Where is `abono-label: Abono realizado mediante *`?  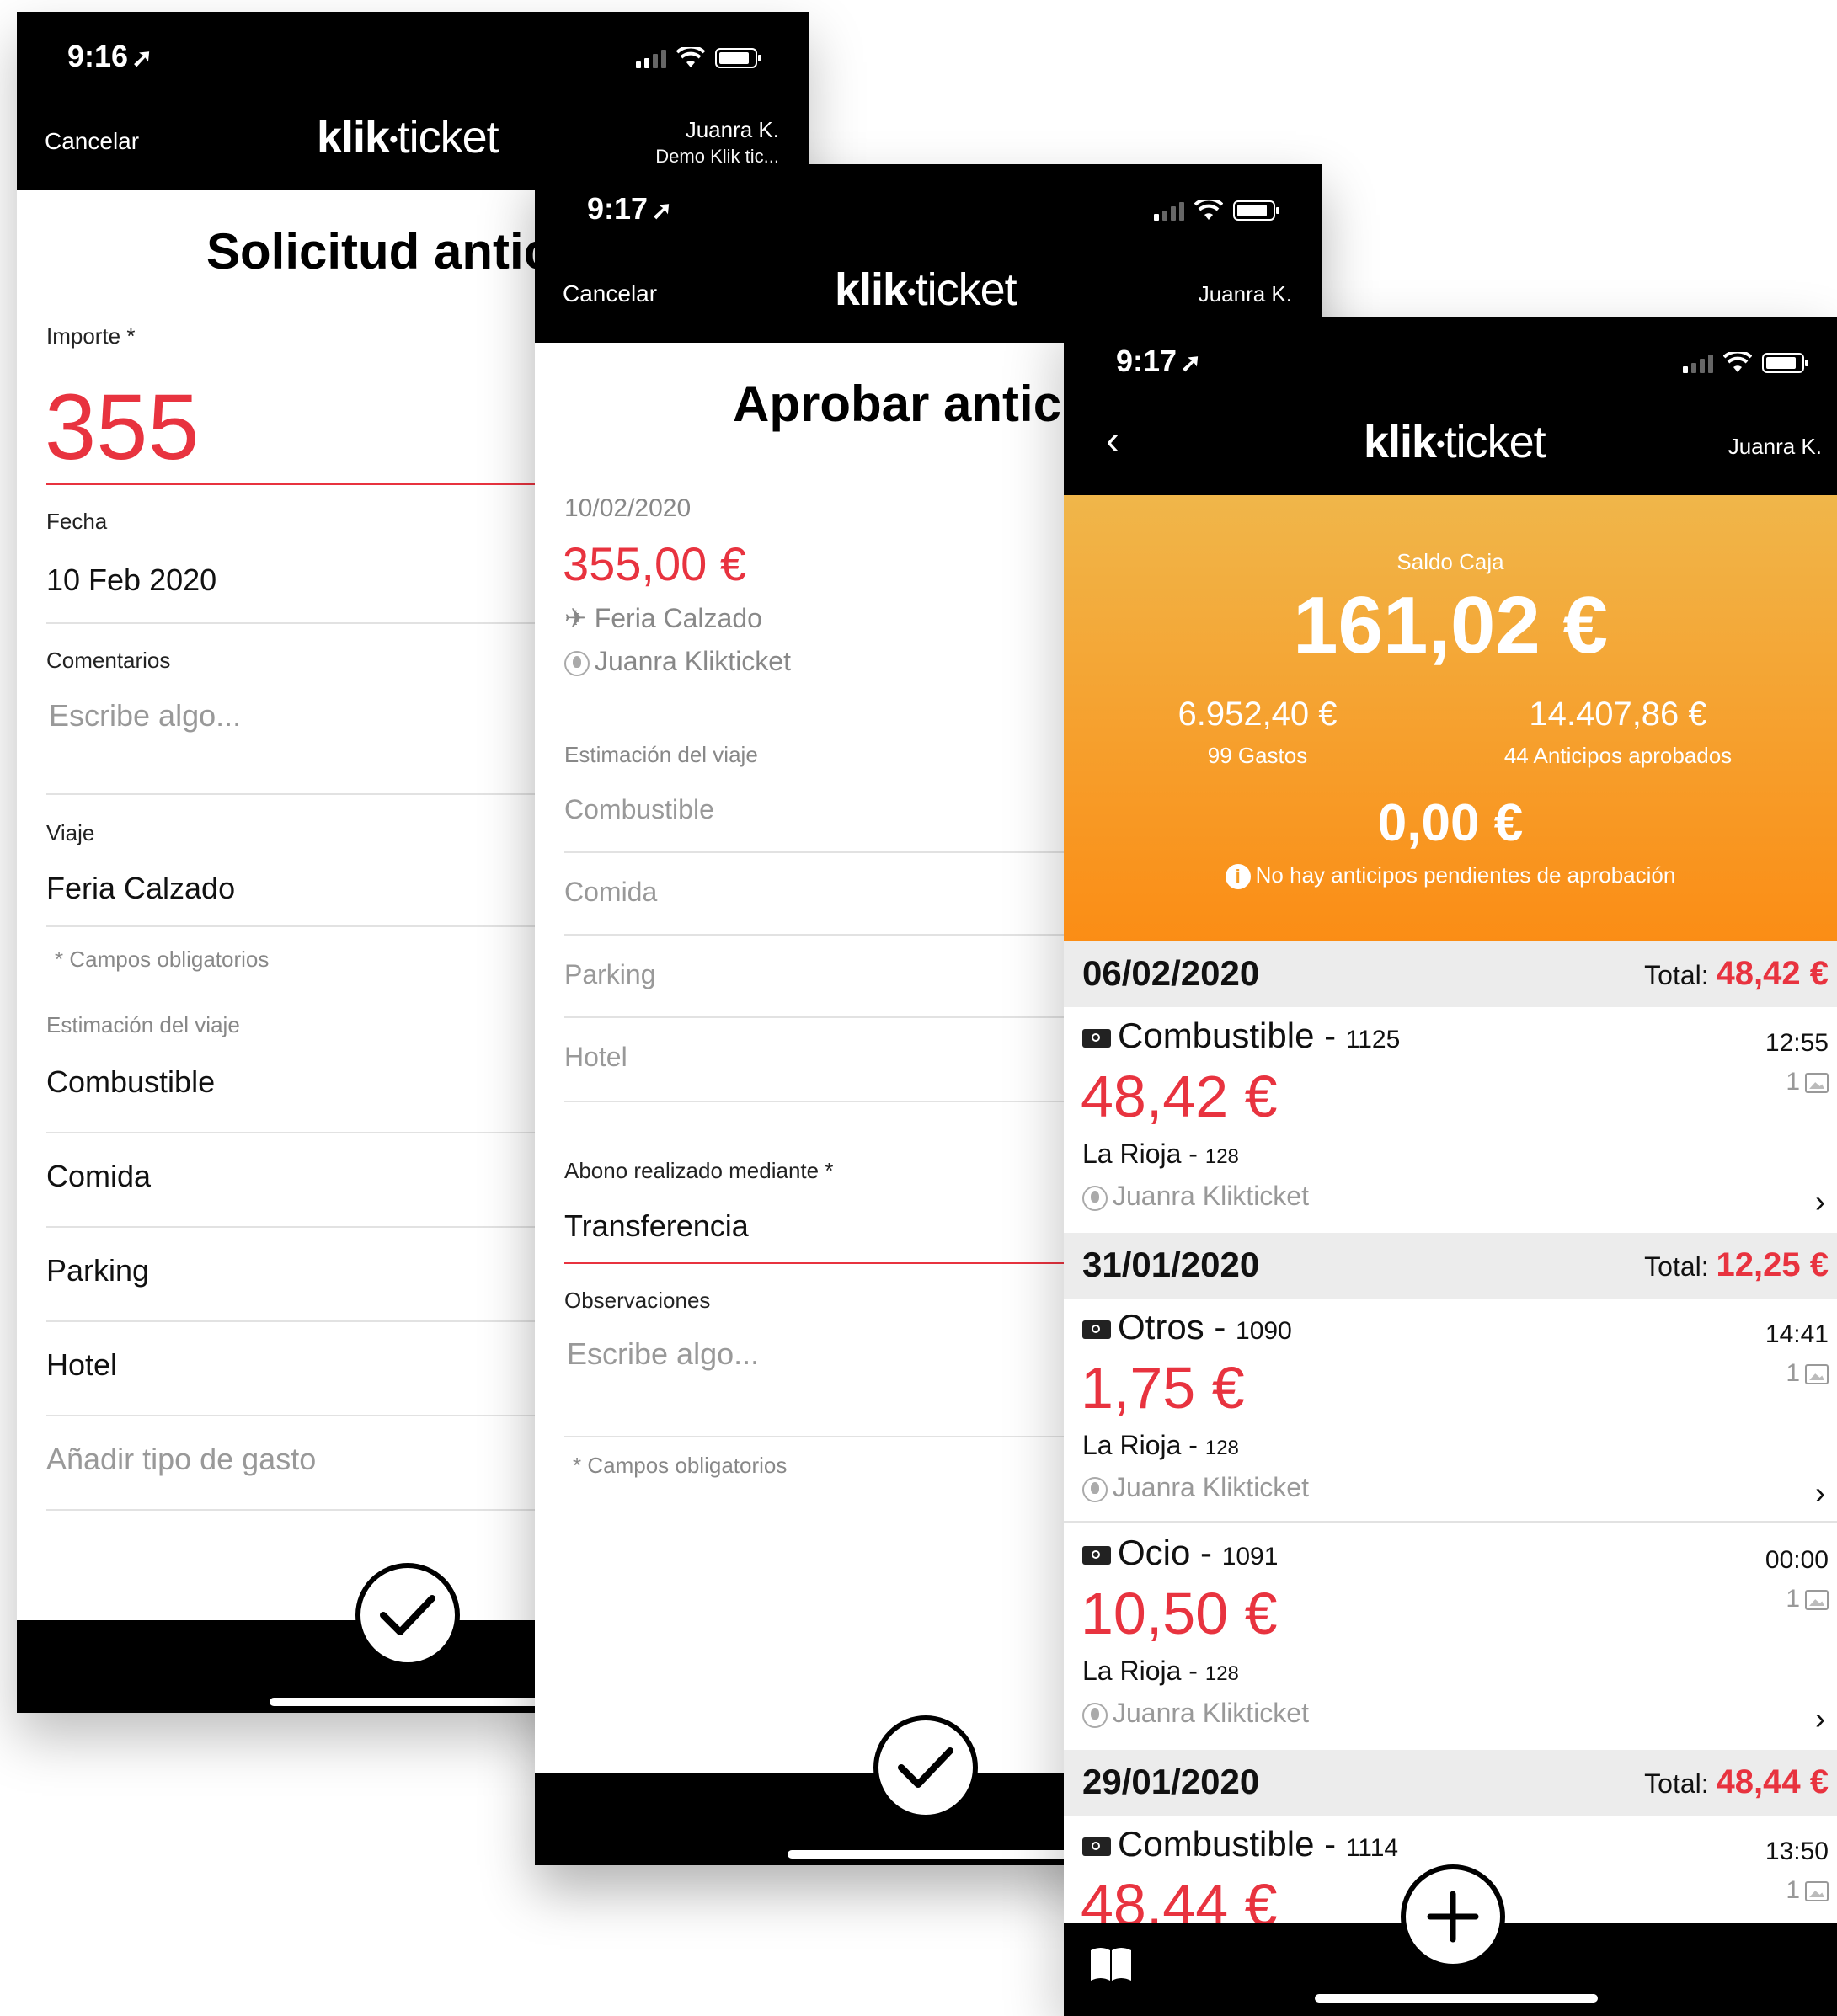 abono-label: Abono realizado mediante * is located at coordinates (699, 1170).